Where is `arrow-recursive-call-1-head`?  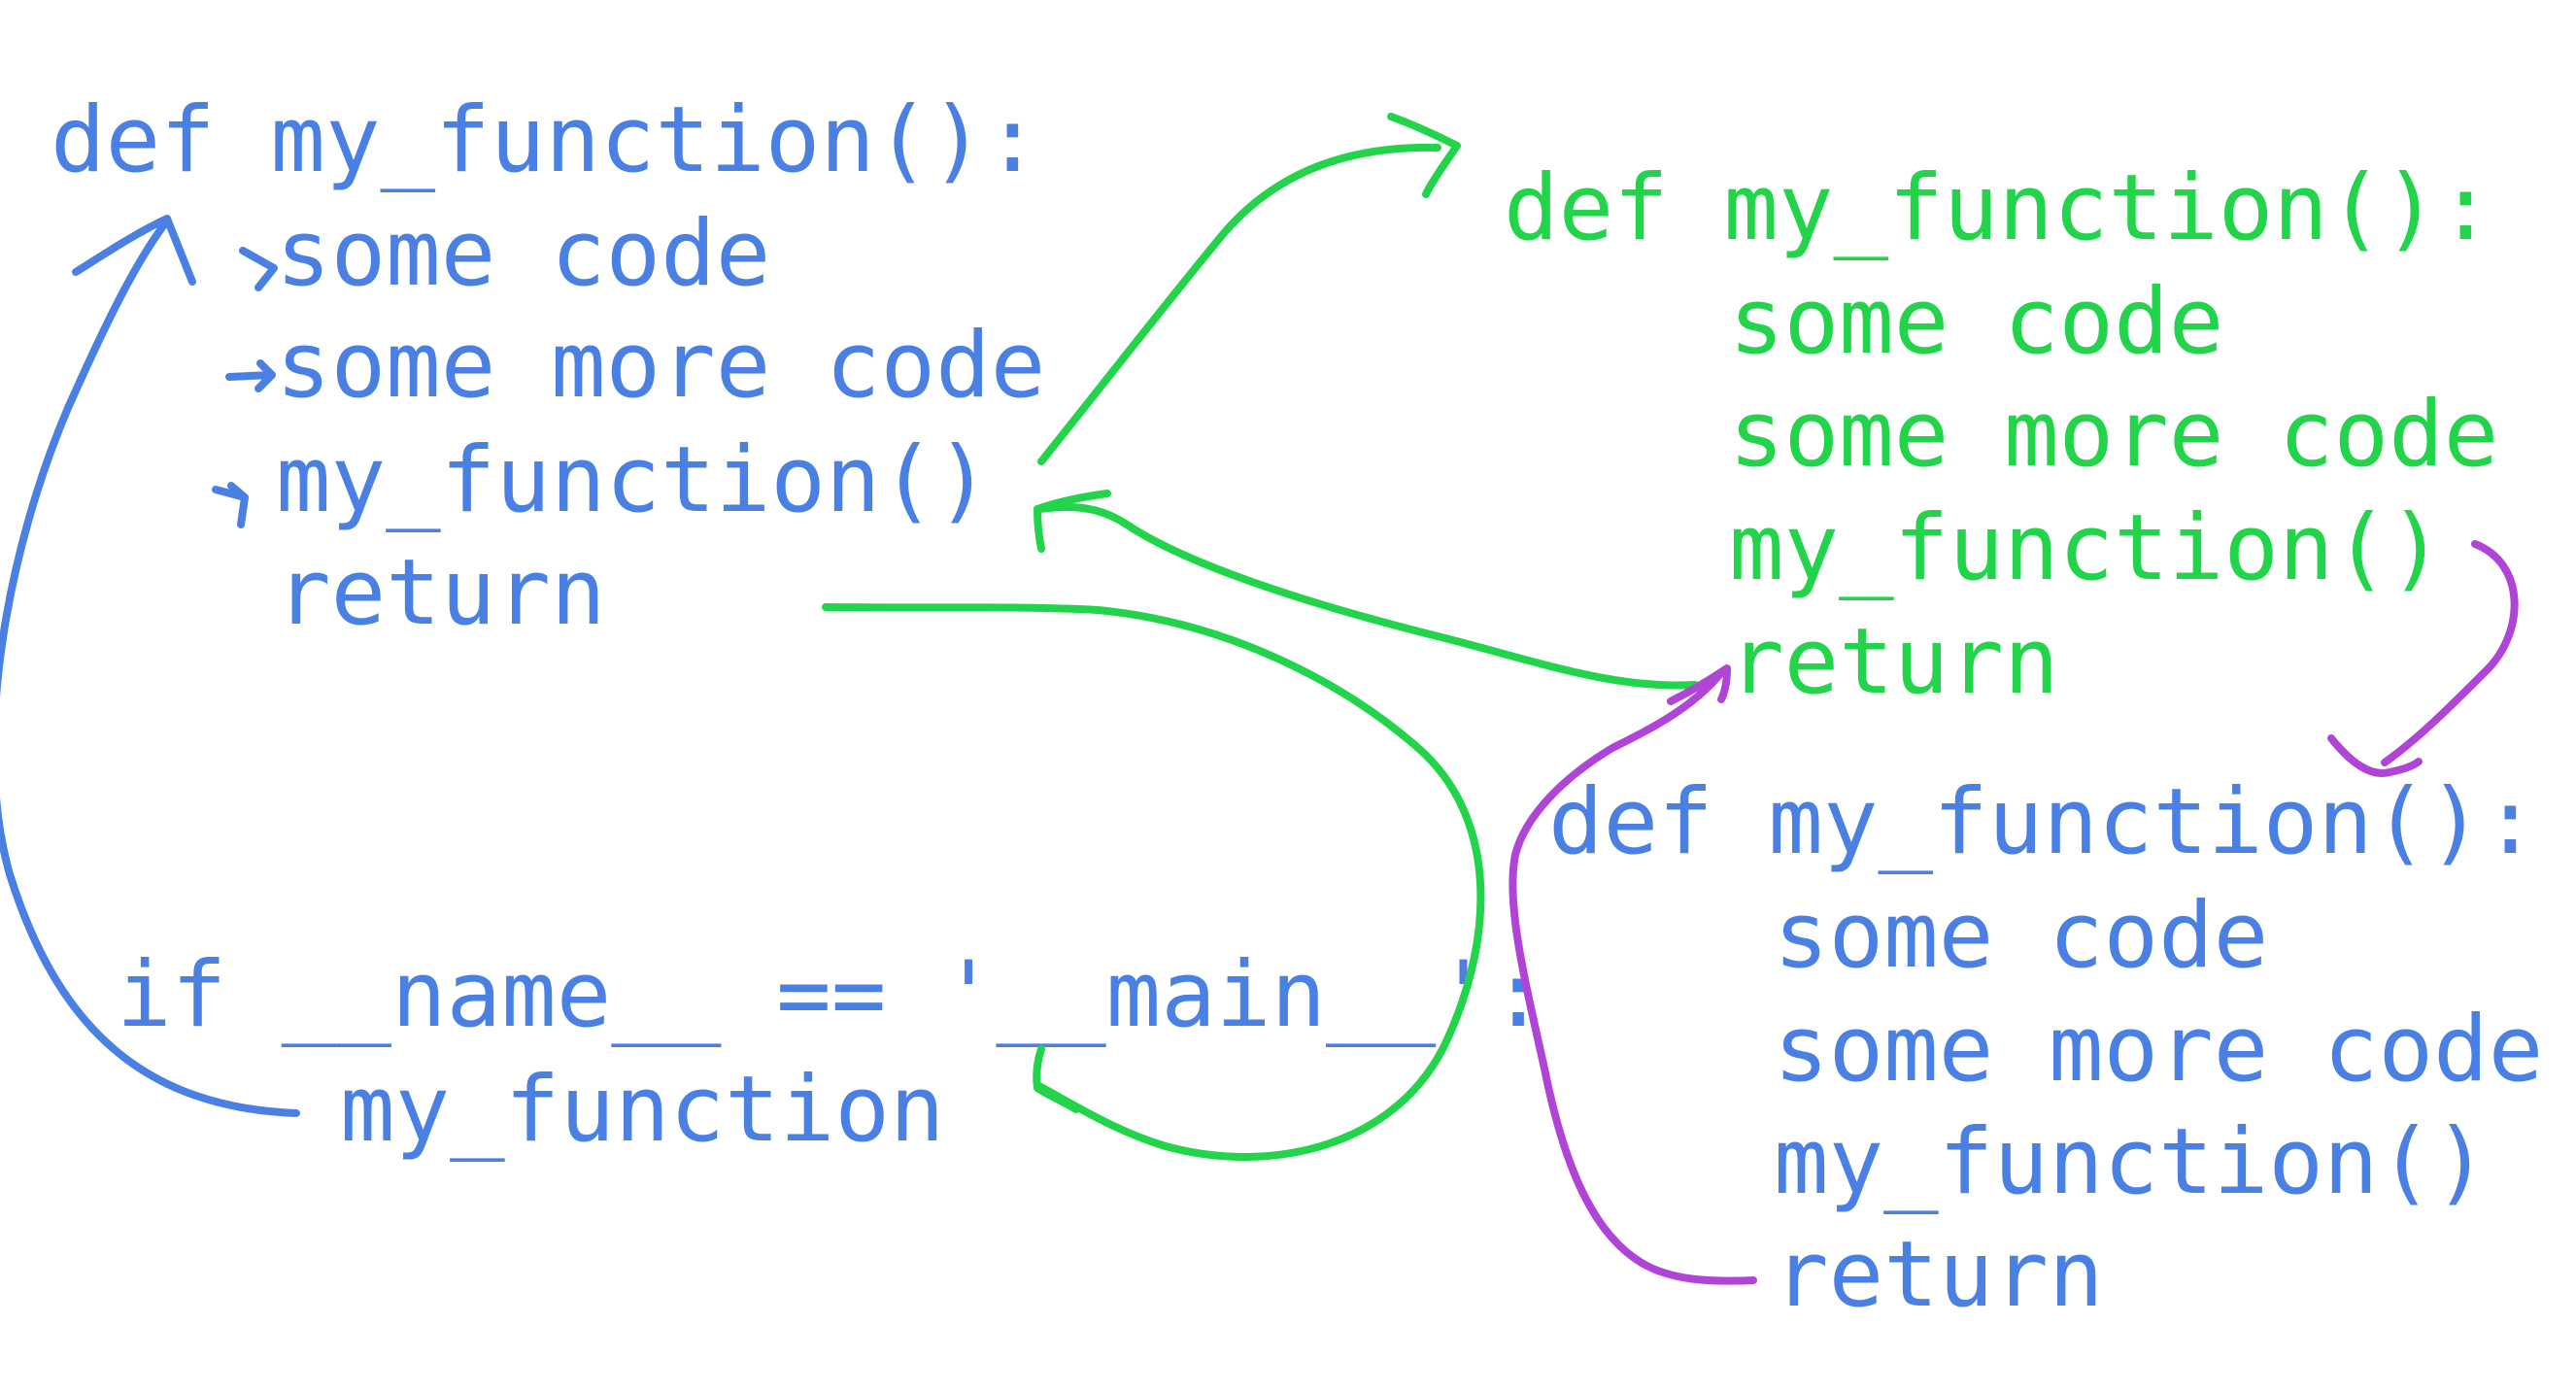 arrow-recursive-call-1-head is located at coordinates (1424, 156).